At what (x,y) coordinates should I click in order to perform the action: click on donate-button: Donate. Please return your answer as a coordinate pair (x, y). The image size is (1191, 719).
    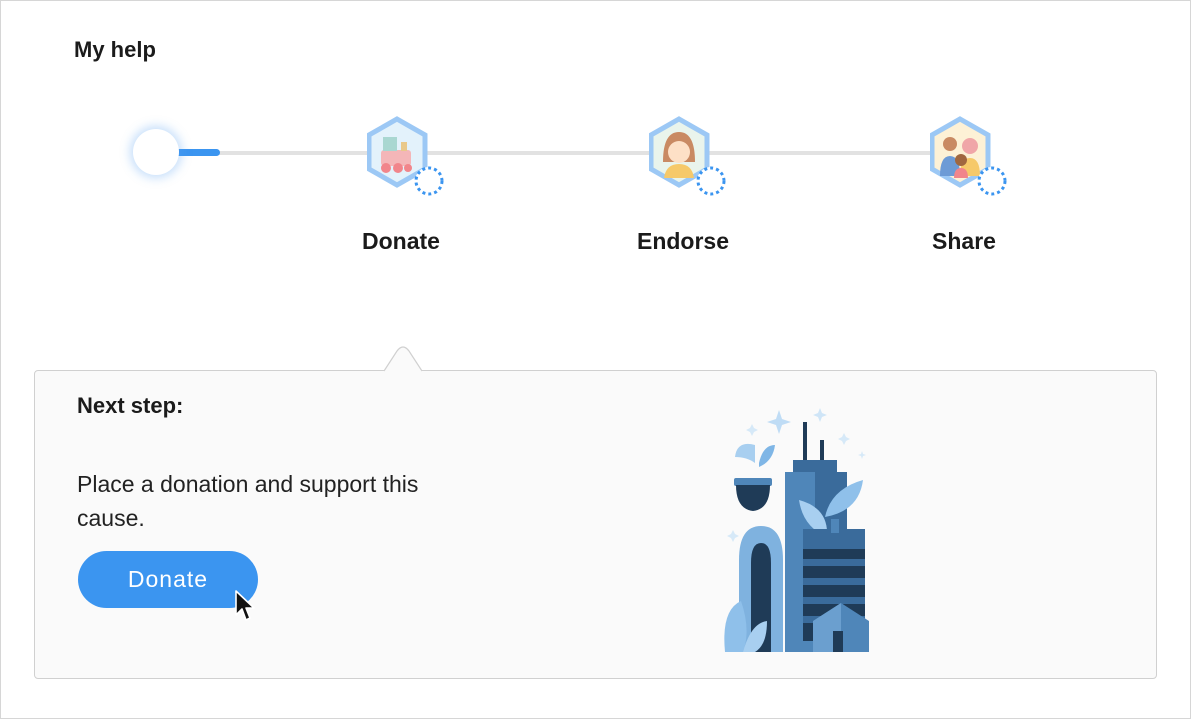
    Looking at the image, I should click on (168, 579).